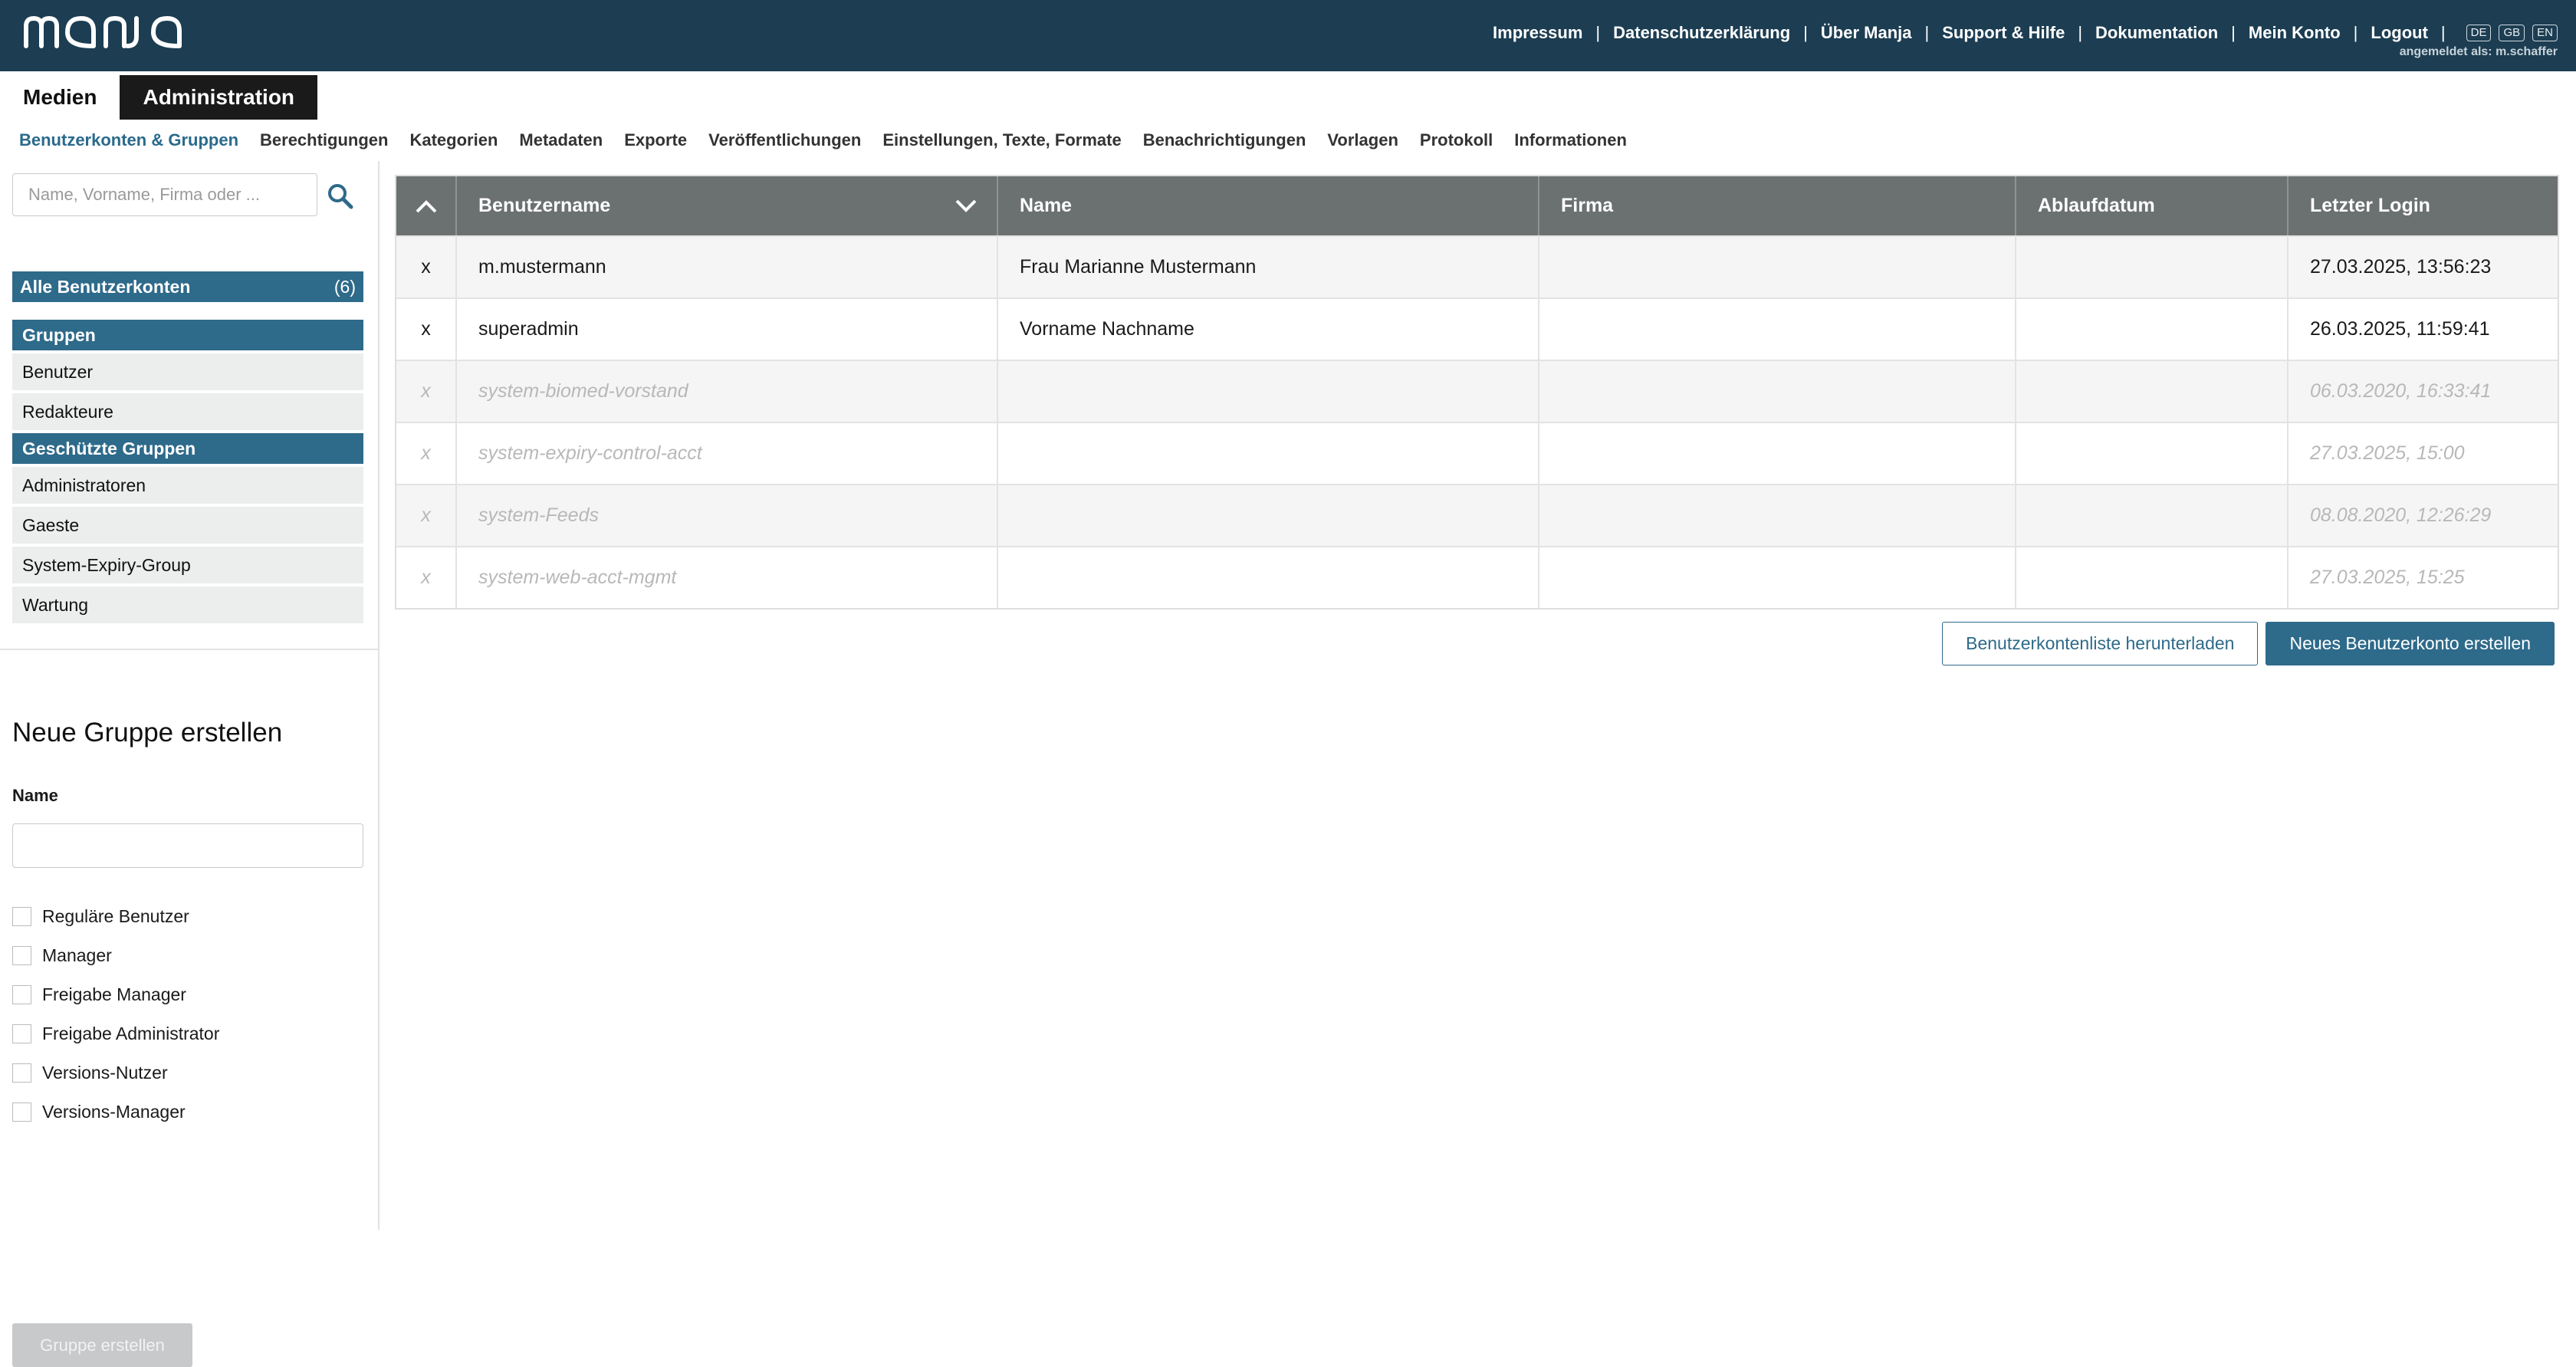 Image resolution: width=2576 pixels, height=1367 pixels. Describe the element at coordinates (1362, 140) in the screenshot. I see `subnav-vorlagen: Vorlagen` at that location.